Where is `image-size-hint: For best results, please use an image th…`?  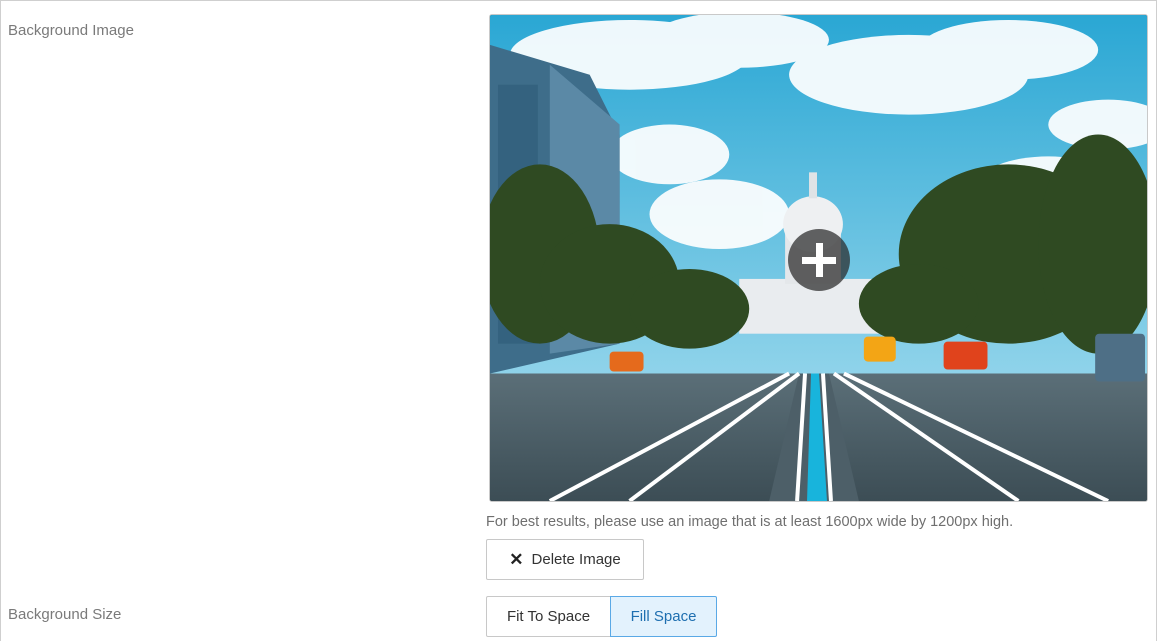 image-size-hint: For best results, please use an image th… is located at coordinates (750, 522).